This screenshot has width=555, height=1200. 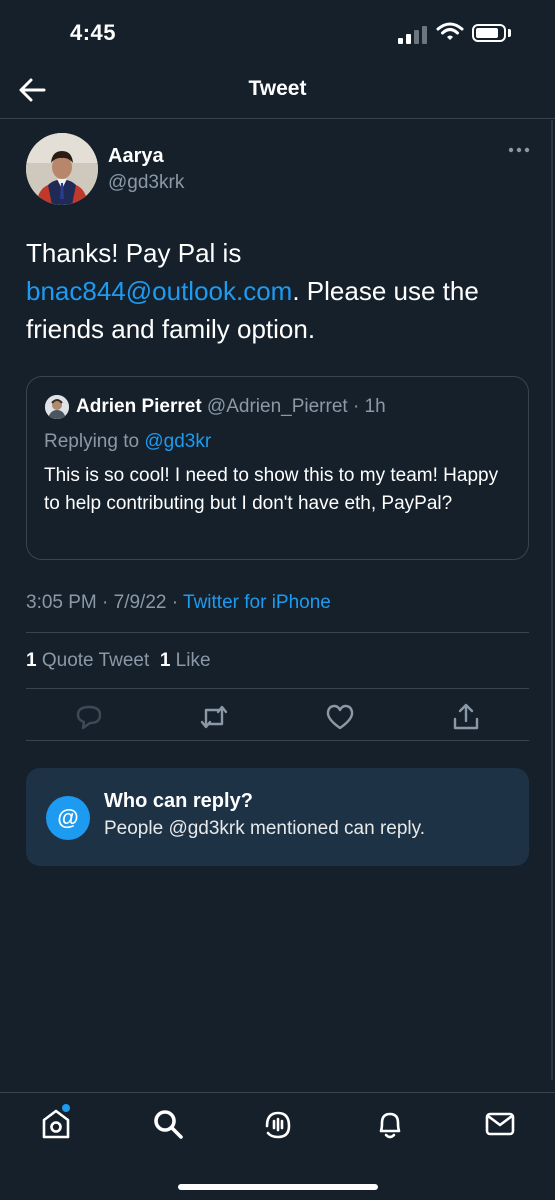 What do you see at coordinates (136, 156) in the screenshot?
I see `author-name: Aarya` at bounding box center [136, 156].